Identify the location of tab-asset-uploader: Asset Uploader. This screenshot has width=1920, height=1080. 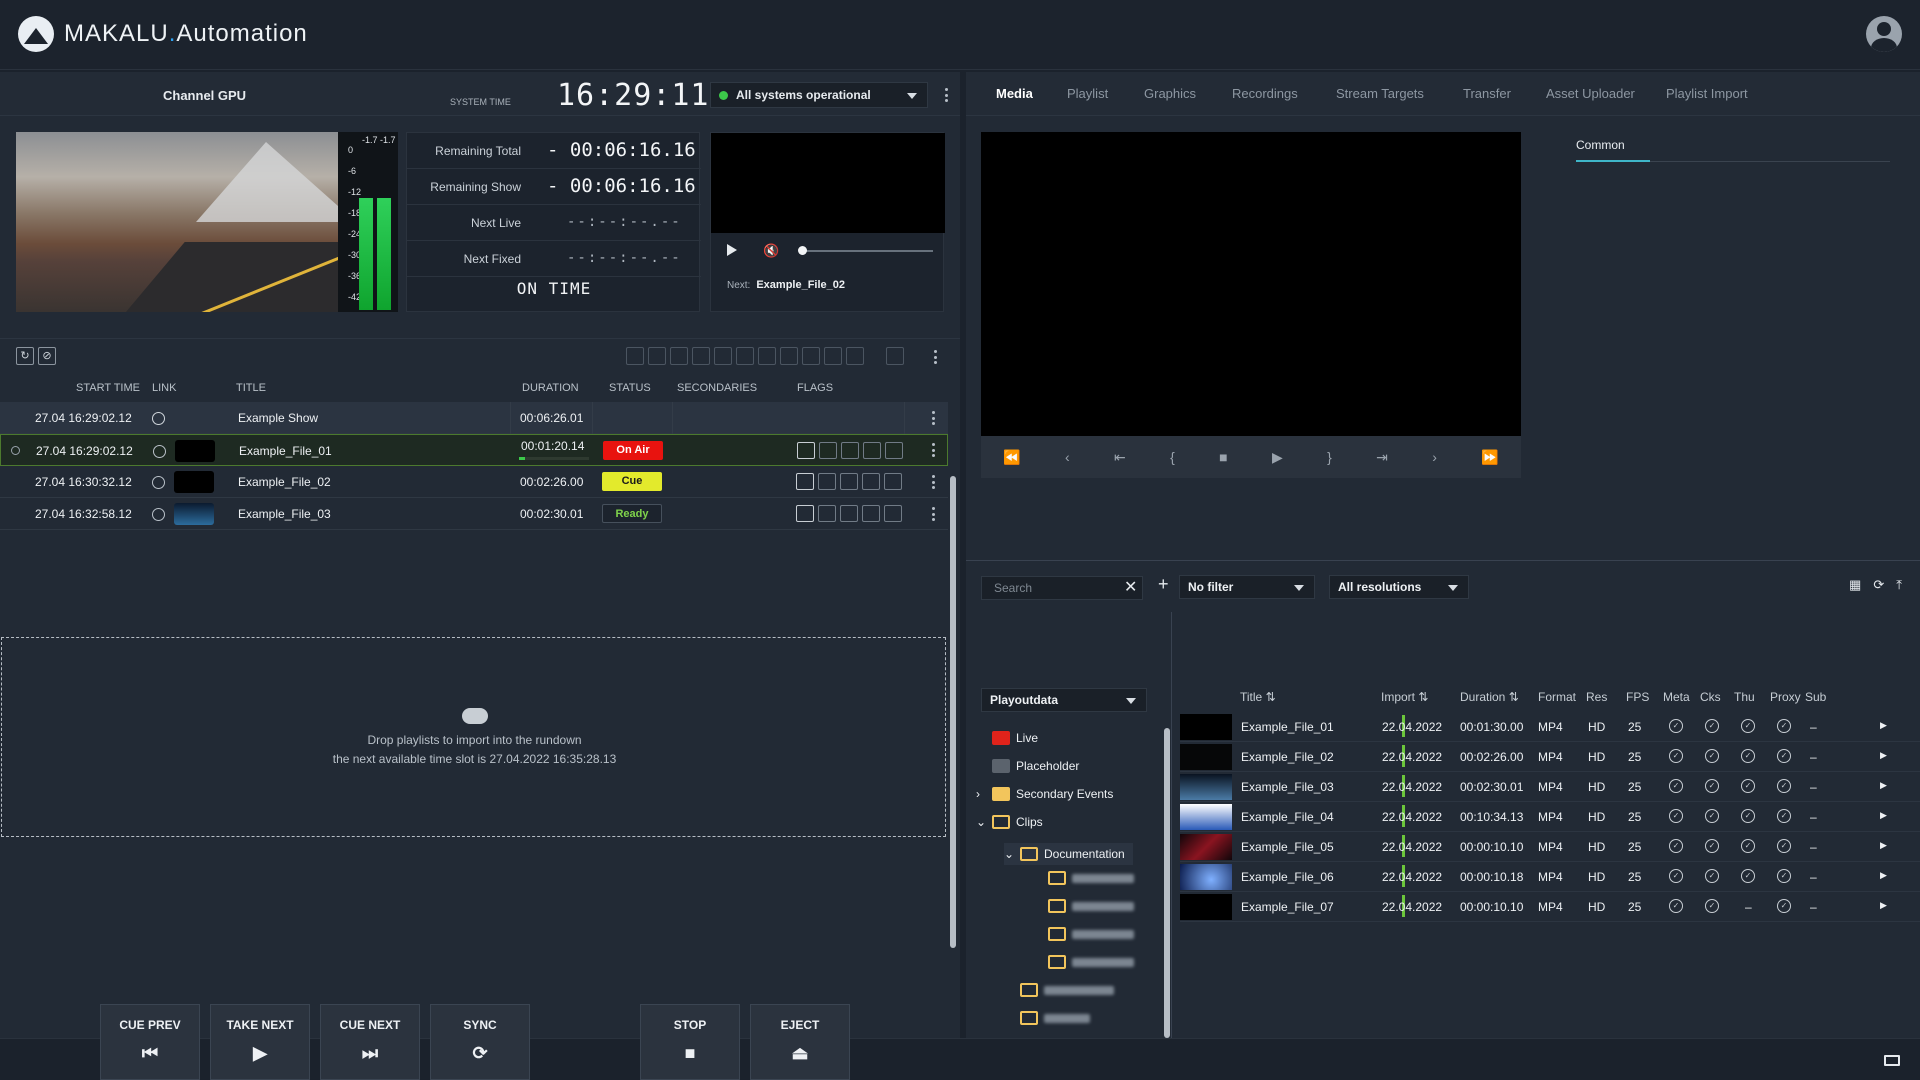
(1590, 93).